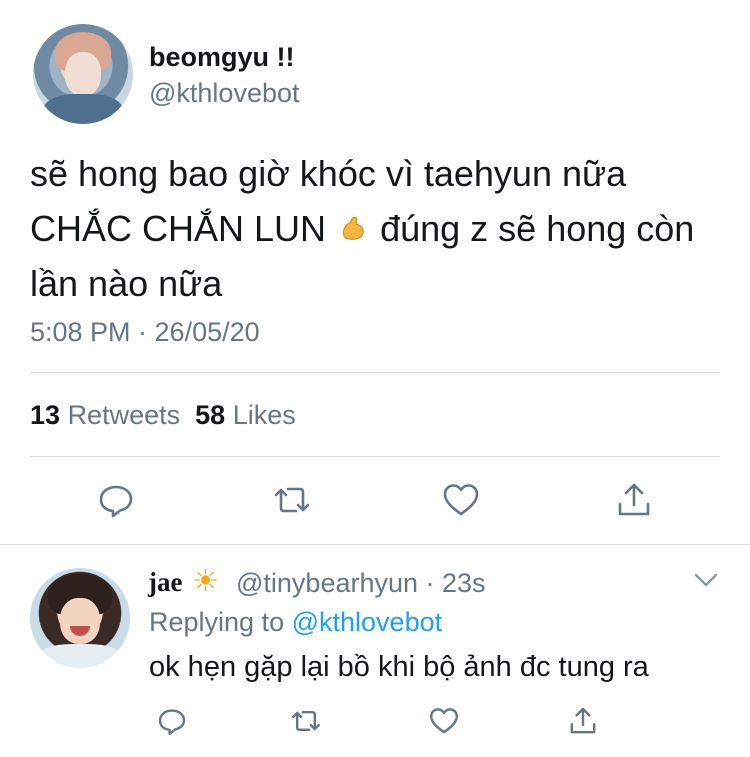 This screenshot has width=750, height=757. Describe the element at coordinates (706, 580) in the screenshot. I see `chevron-down-icon` at that location.